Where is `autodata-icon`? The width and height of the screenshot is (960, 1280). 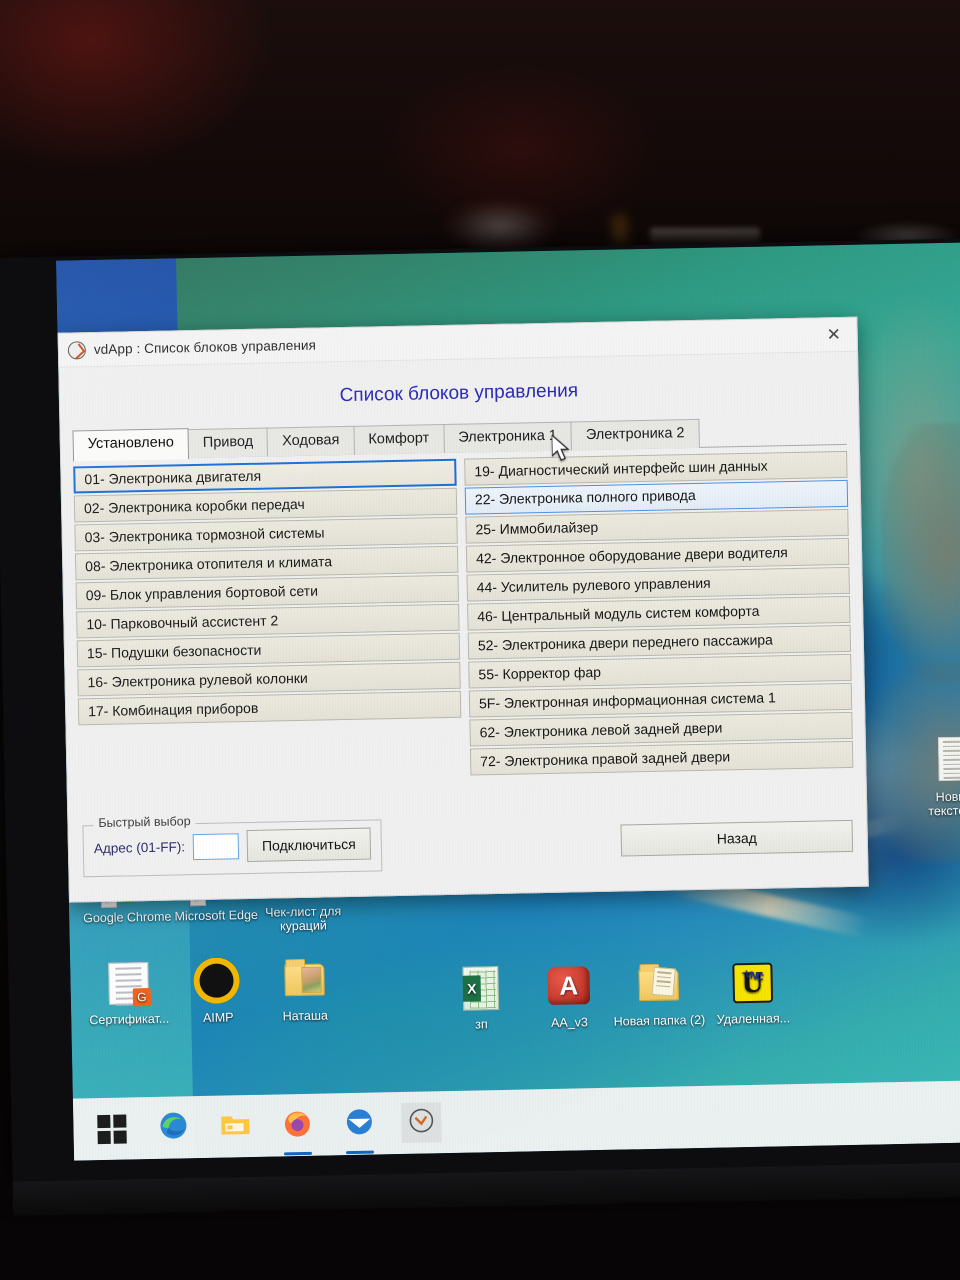 autodata-icon is located at coordinates (568, 986).